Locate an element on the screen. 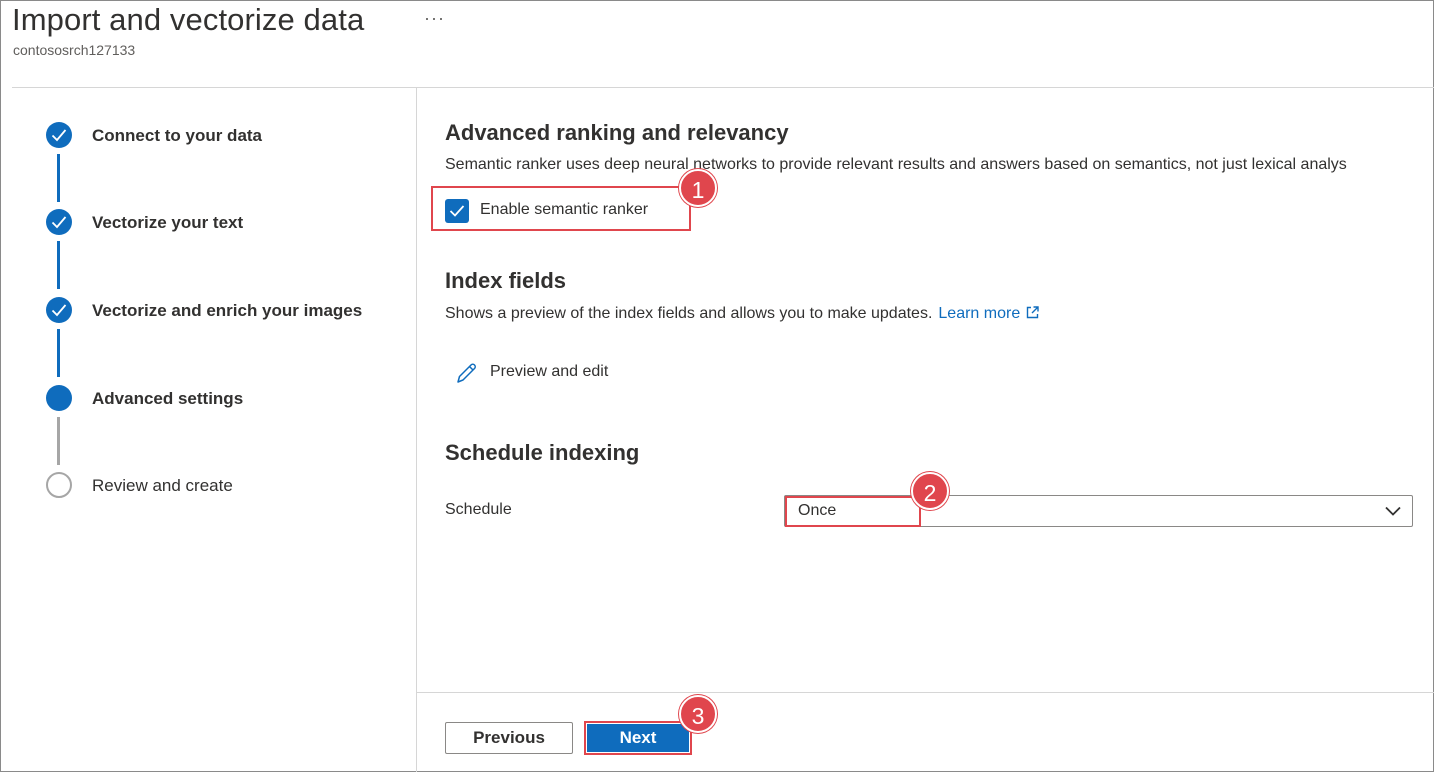  preview-edit-button: Preview and edit is located at coordinates (545, 373).